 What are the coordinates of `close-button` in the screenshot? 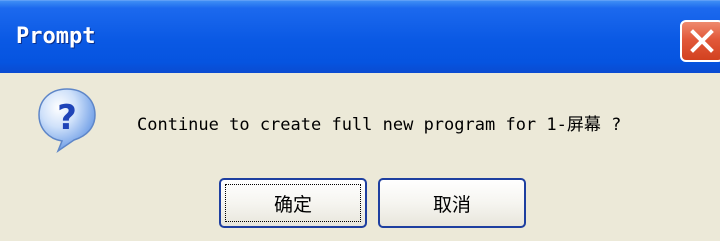 It's located at (700, 41).